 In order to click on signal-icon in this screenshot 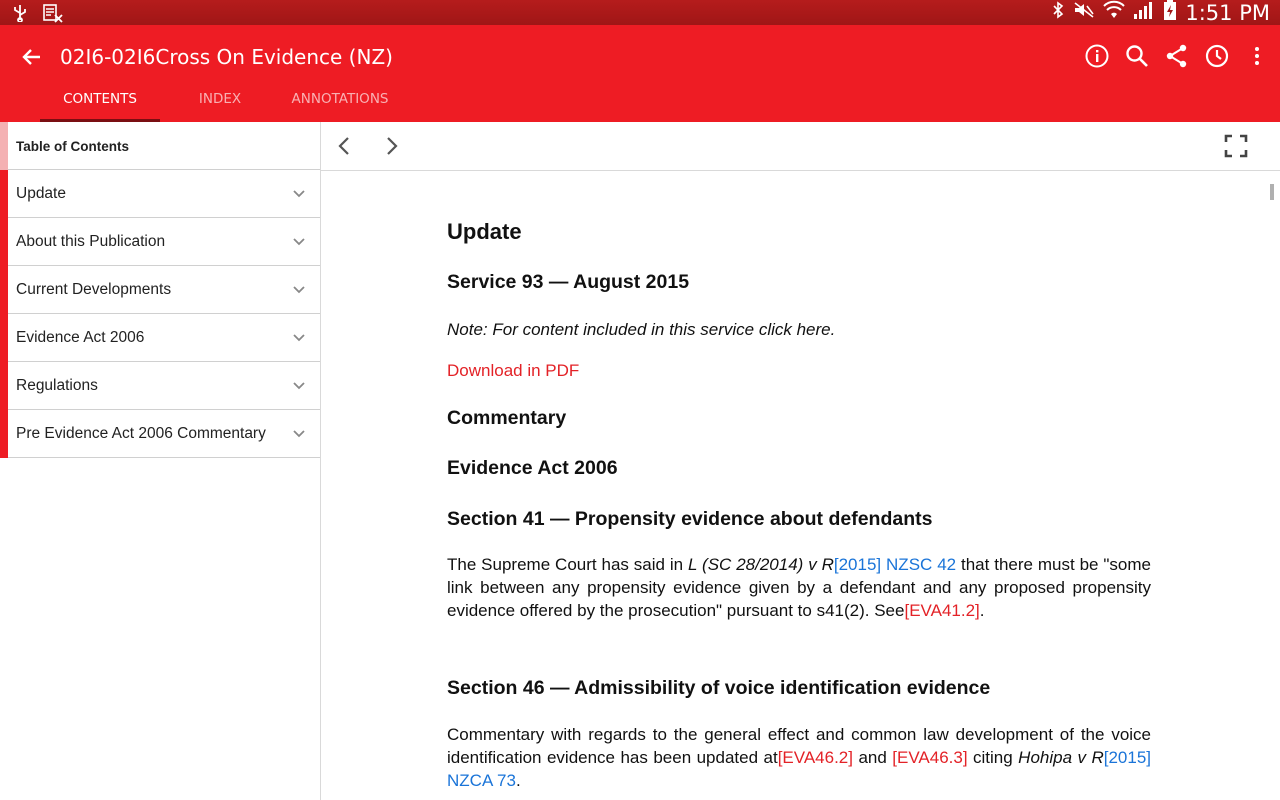, I will do `click(1144, 12)`.